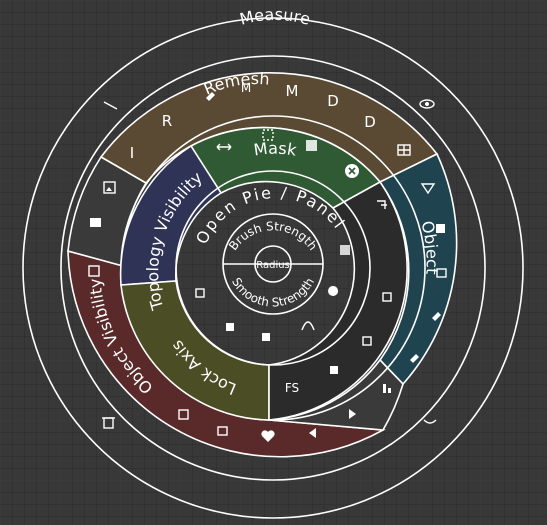  What do you see at coordinates (334, 370) in the screenshot?
I see `cube-icon` at bounding box center [334, 370].